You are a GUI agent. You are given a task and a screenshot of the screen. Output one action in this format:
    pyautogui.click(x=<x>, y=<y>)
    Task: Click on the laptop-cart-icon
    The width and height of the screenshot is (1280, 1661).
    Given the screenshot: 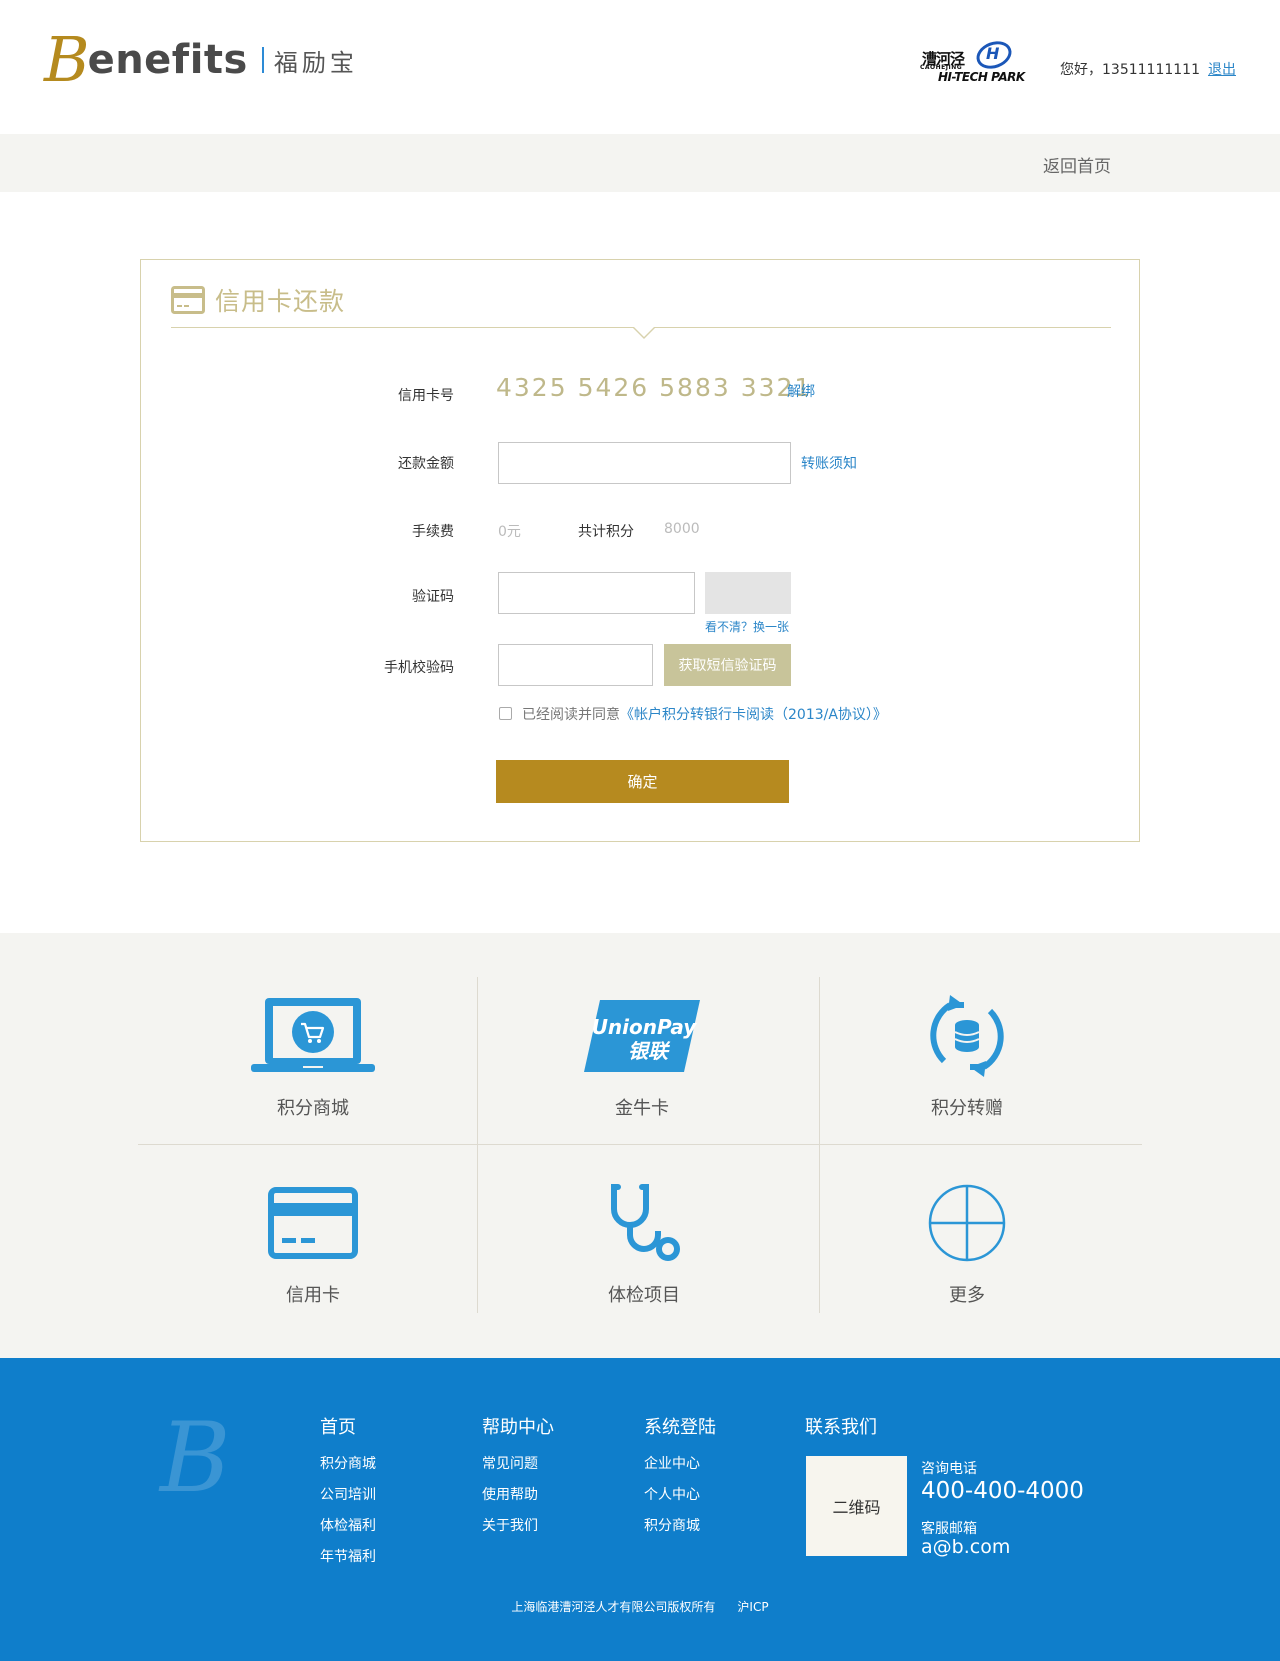 What is the action you would take?
    pyautogui.click(x=313, y=1035)
    